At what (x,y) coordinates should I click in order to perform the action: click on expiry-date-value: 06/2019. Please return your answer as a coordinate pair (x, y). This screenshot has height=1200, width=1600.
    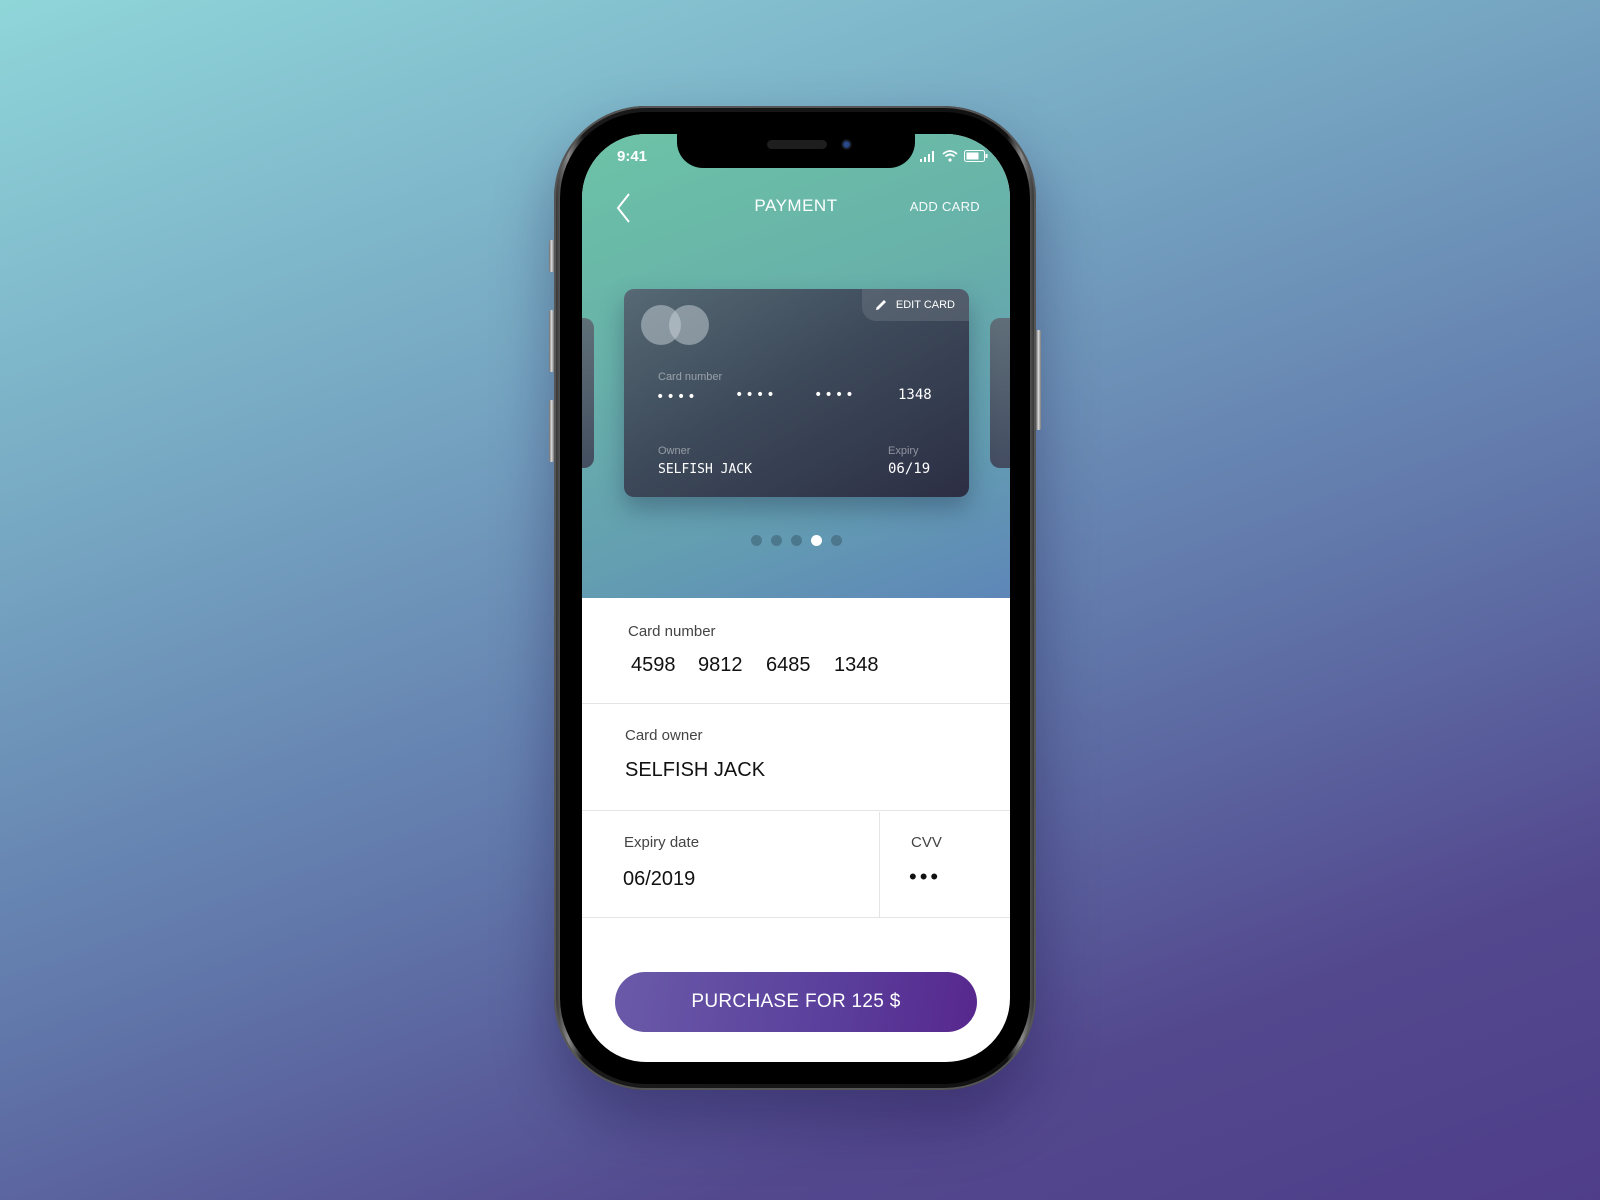
    Looking at the image, I should click on (659, 879).